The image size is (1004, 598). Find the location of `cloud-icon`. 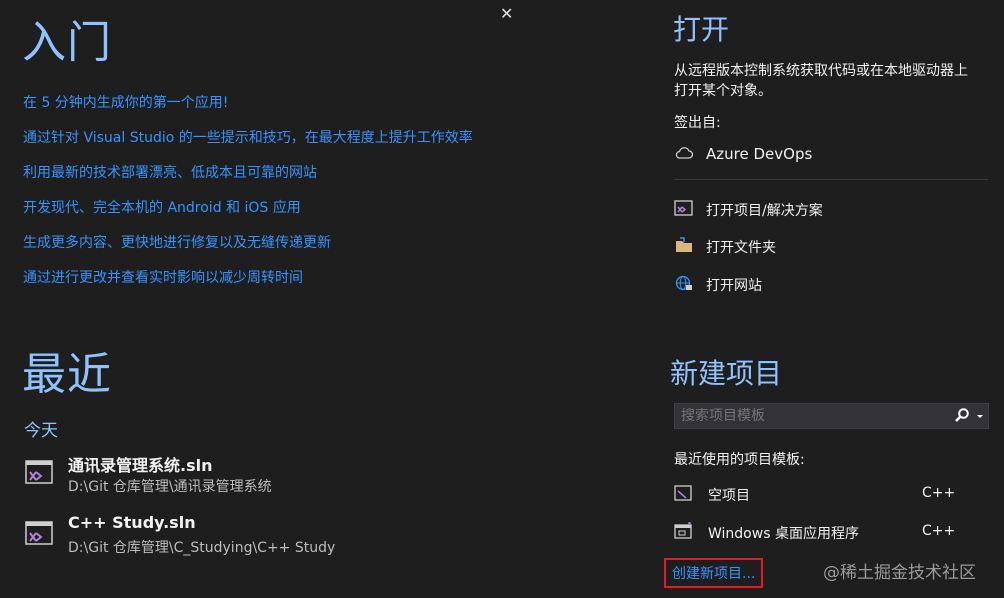

cloud-icon is located at coordinates (684, 155).